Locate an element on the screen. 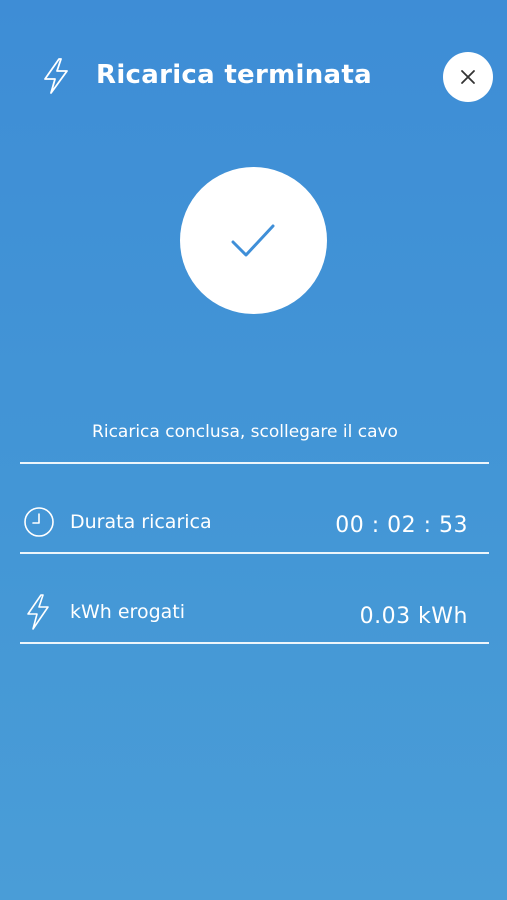 The image size is (507, 900). duration-value: 00 : 02 : 53 is located at coordinates (401, 525).